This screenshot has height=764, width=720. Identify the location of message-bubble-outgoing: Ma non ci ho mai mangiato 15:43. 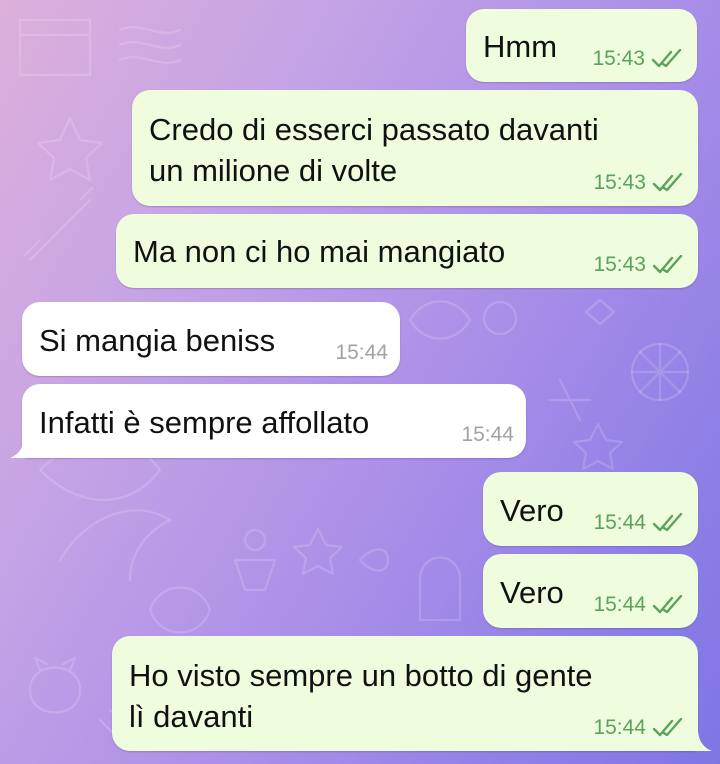
(407, 251).